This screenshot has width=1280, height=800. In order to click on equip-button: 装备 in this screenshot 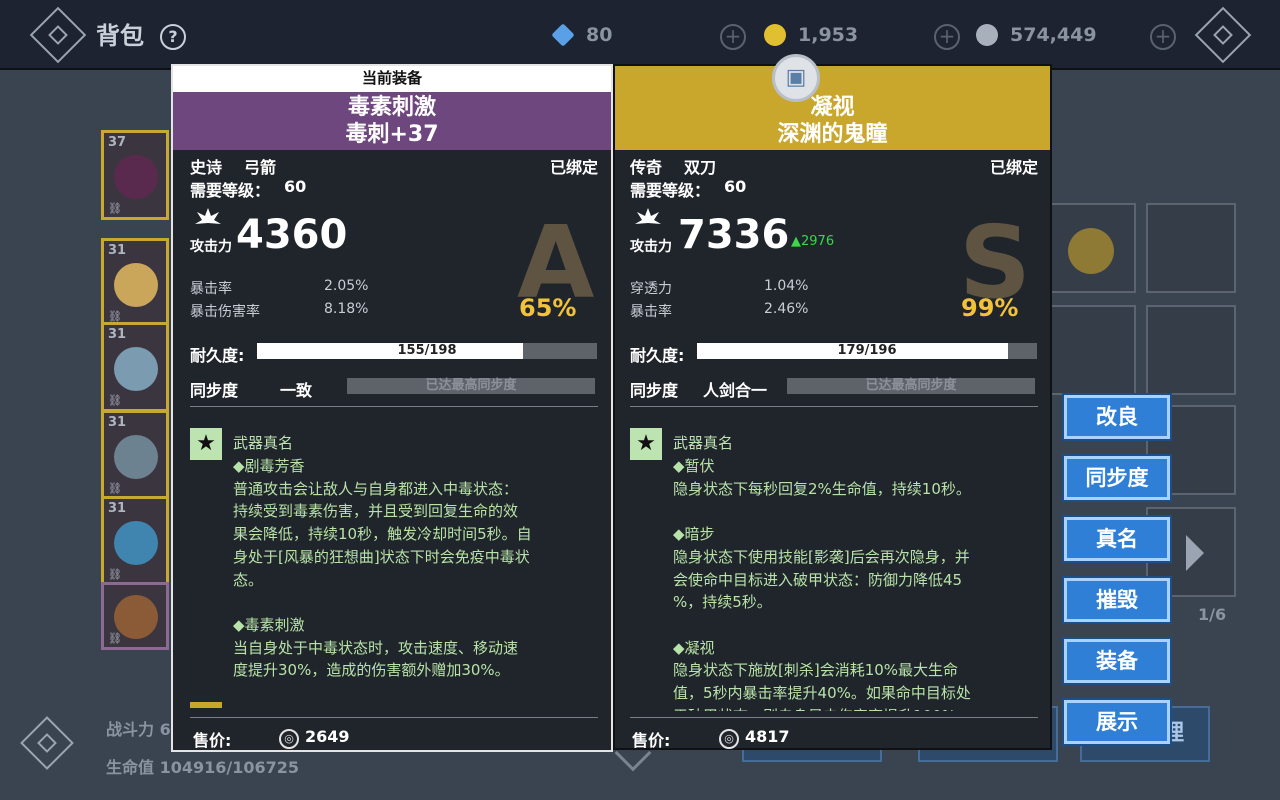, I will do `click(1117, 661)`.